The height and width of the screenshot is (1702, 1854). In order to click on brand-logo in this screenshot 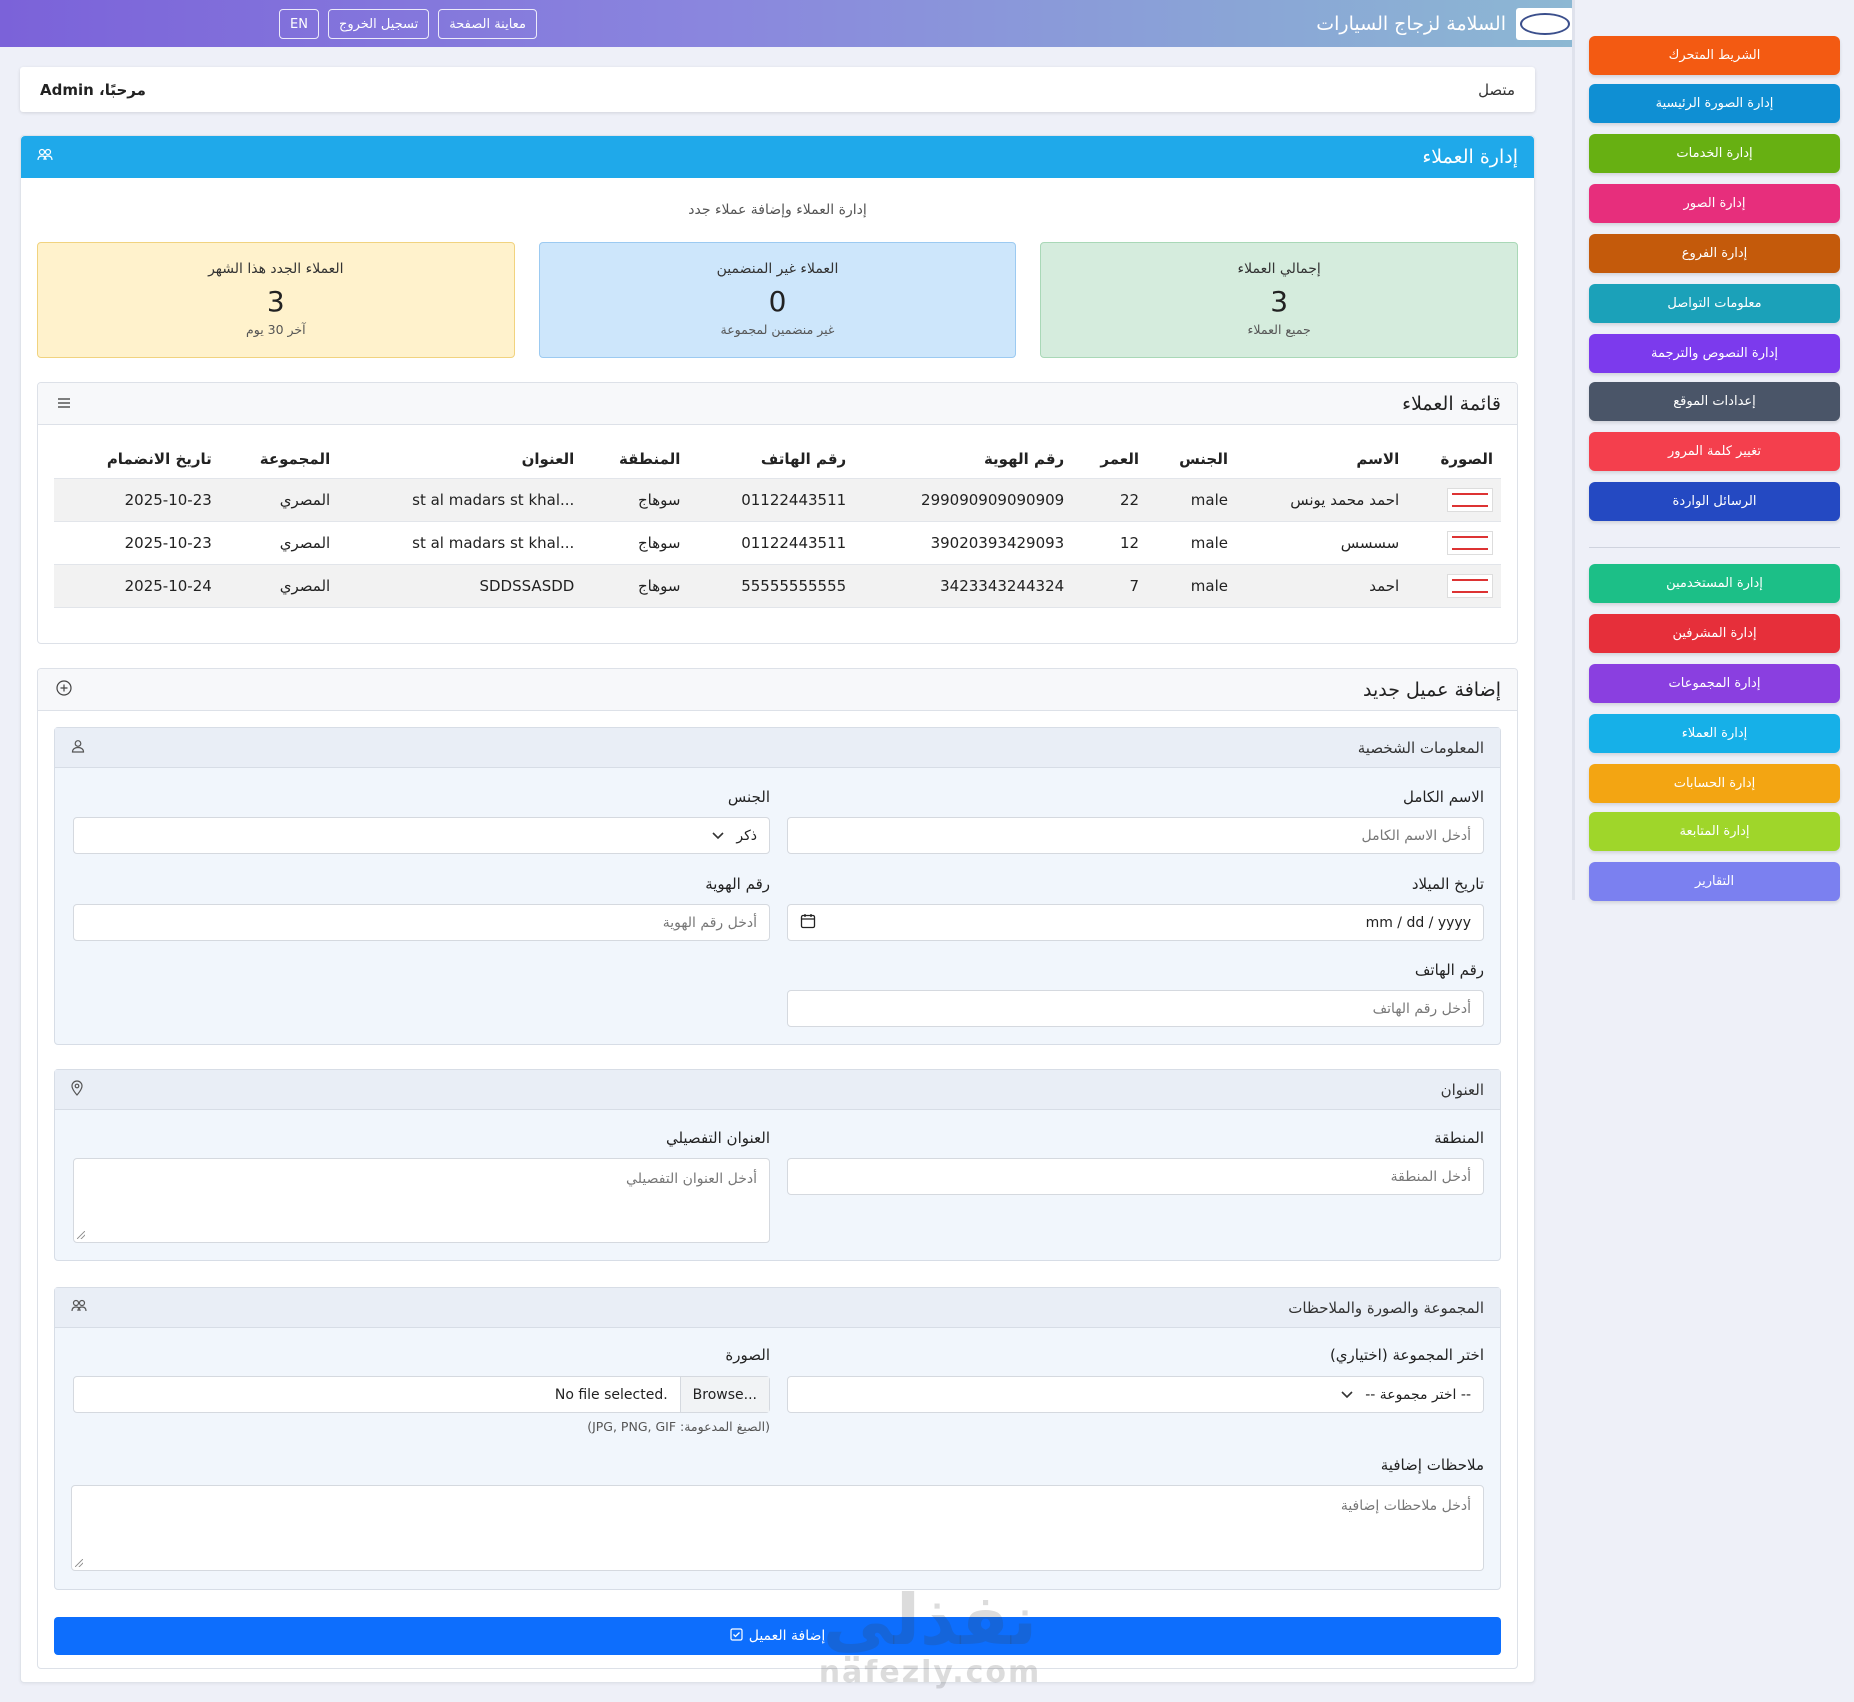, I will do `click(1545, 24)`.